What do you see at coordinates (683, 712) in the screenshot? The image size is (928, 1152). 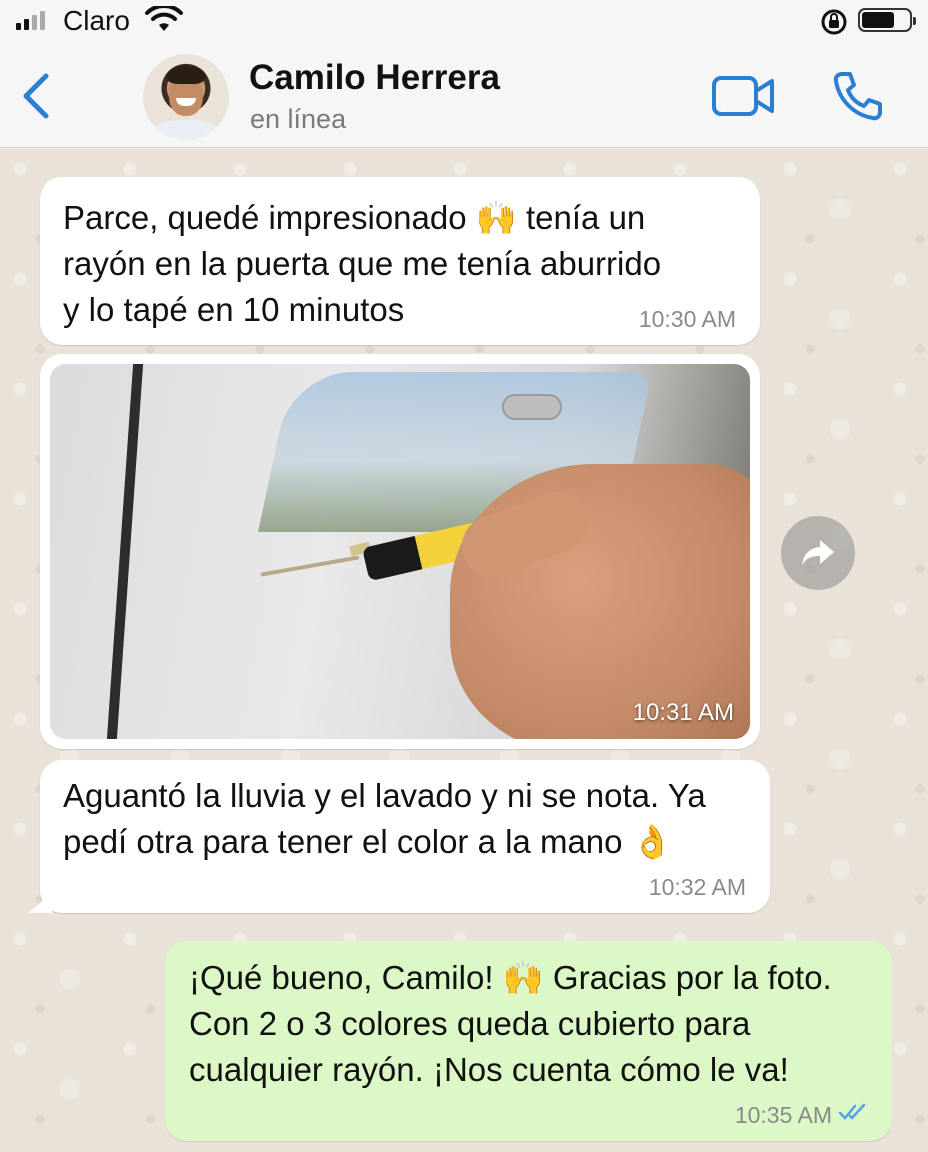 I see `message-time: 10:31 AM` at bounding box center [683, 712].